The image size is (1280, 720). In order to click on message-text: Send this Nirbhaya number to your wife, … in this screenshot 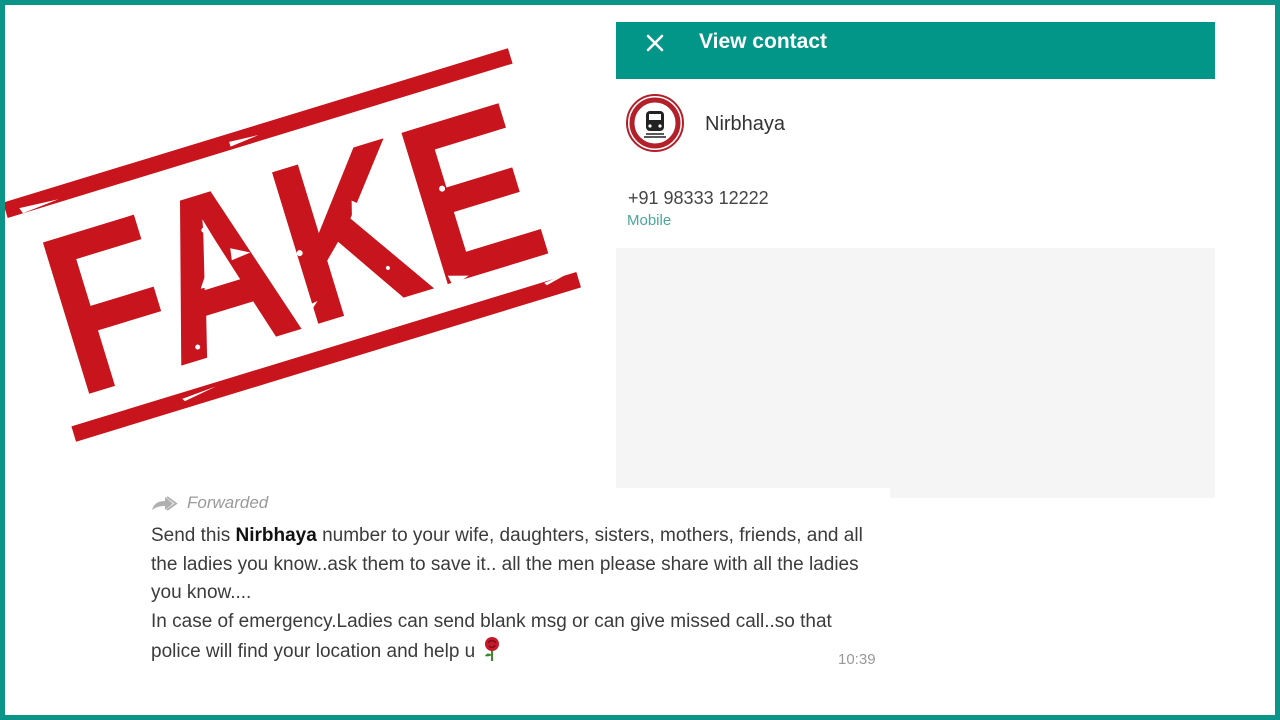, I will do `click(516, 594)`.